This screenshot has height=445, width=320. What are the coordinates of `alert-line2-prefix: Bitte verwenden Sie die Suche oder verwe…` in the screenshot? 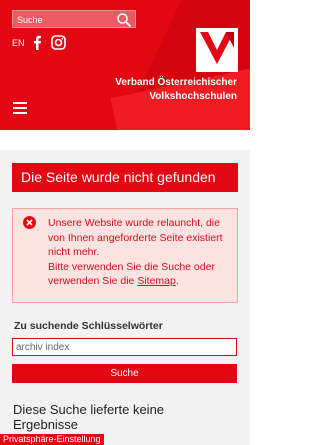 It's located at (131, 274).